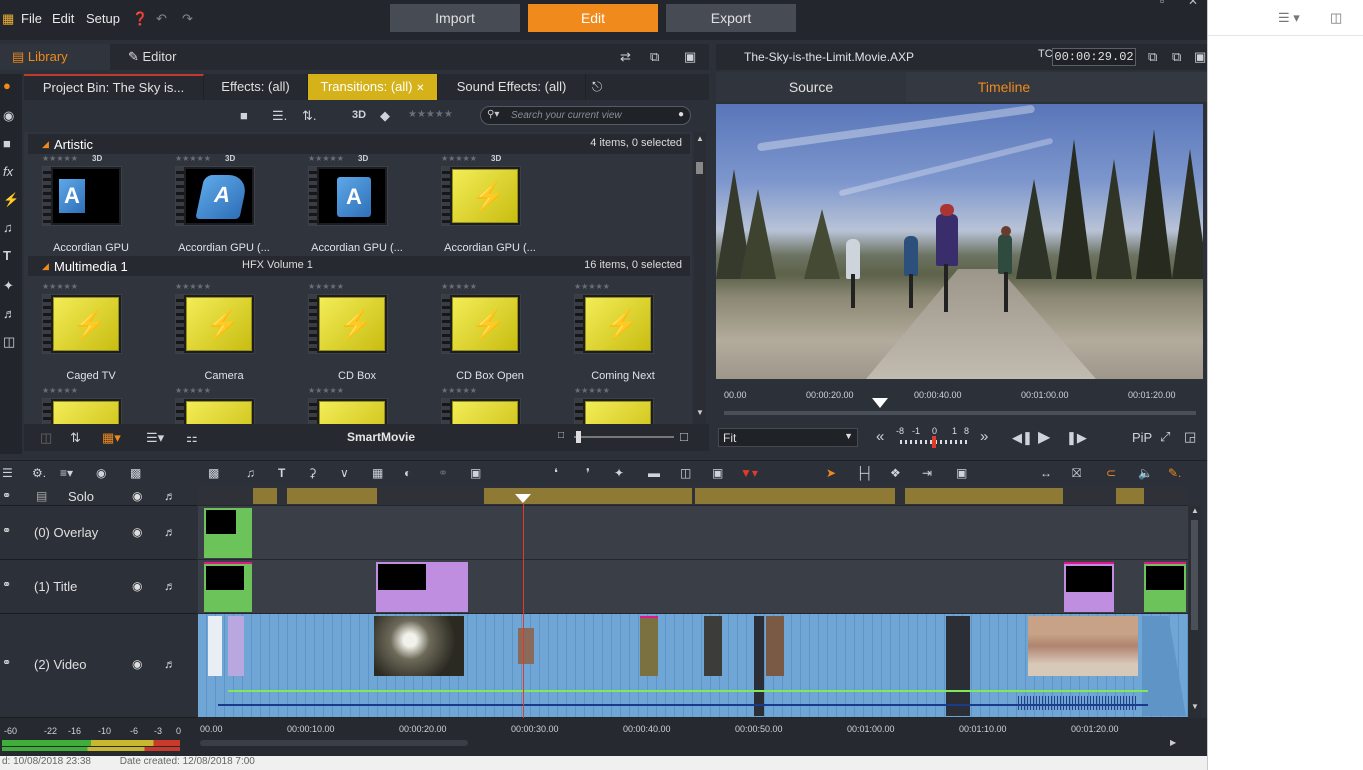 The height and width of the screenshot is (770, 1363). Describe the element at coordinates (1190, 437) in the screenshot. I see `safe-area-icon: ◲` at that location.